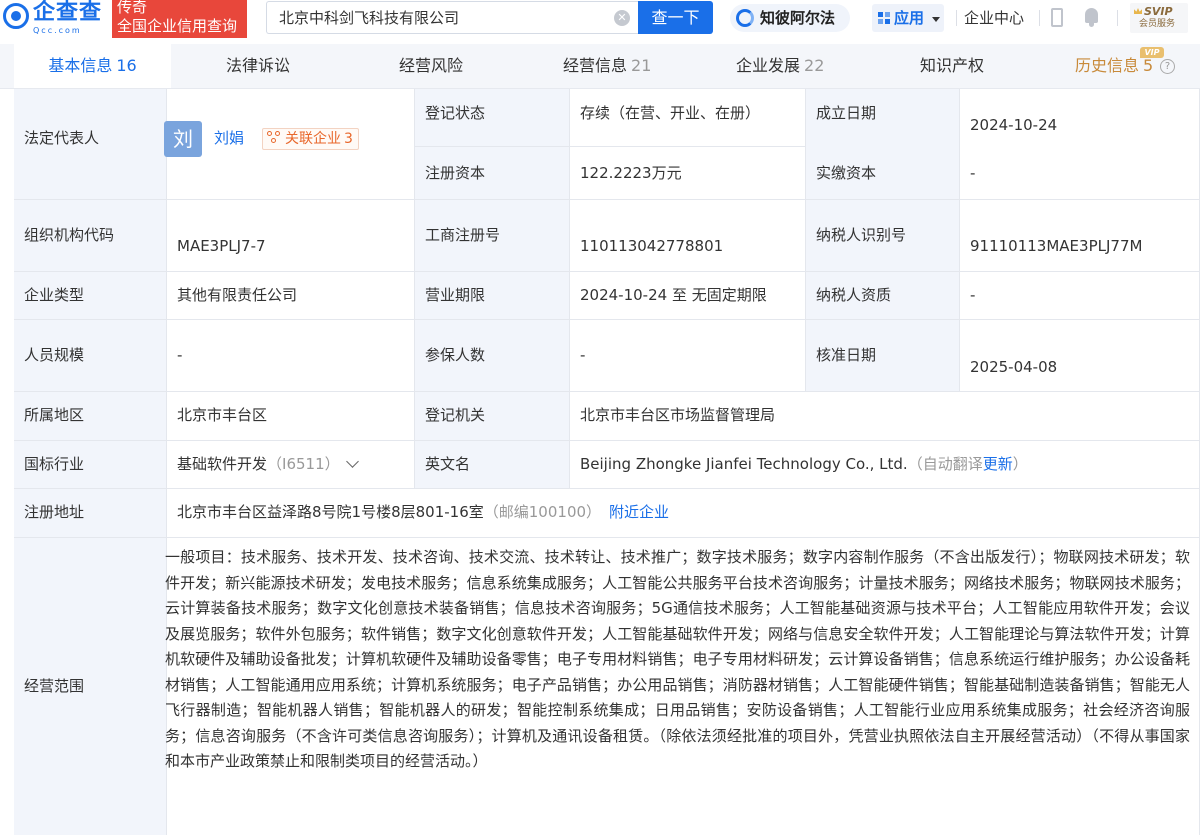  What do you see at coordinates (90, 465) in the screenshot?
I see `industry-label-cell: 国标行业` at bounding box center [90, 465].